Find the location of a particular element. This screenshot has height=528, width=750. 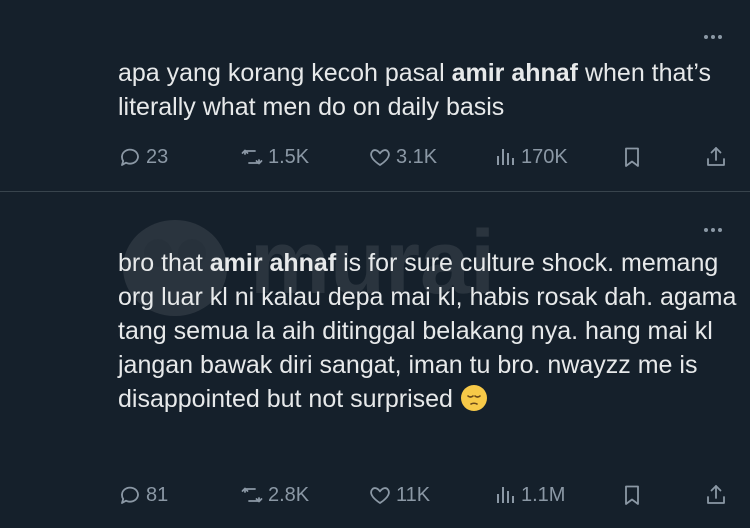

repost-button: 1.5K is located at coordinates (274, 157).